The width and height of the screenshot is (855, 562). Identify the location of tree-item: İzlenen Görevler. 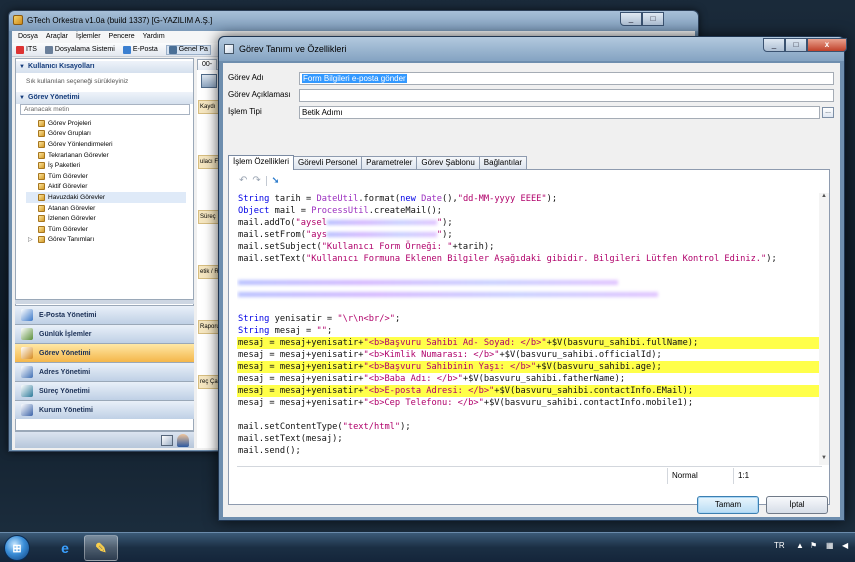
(106, 218).